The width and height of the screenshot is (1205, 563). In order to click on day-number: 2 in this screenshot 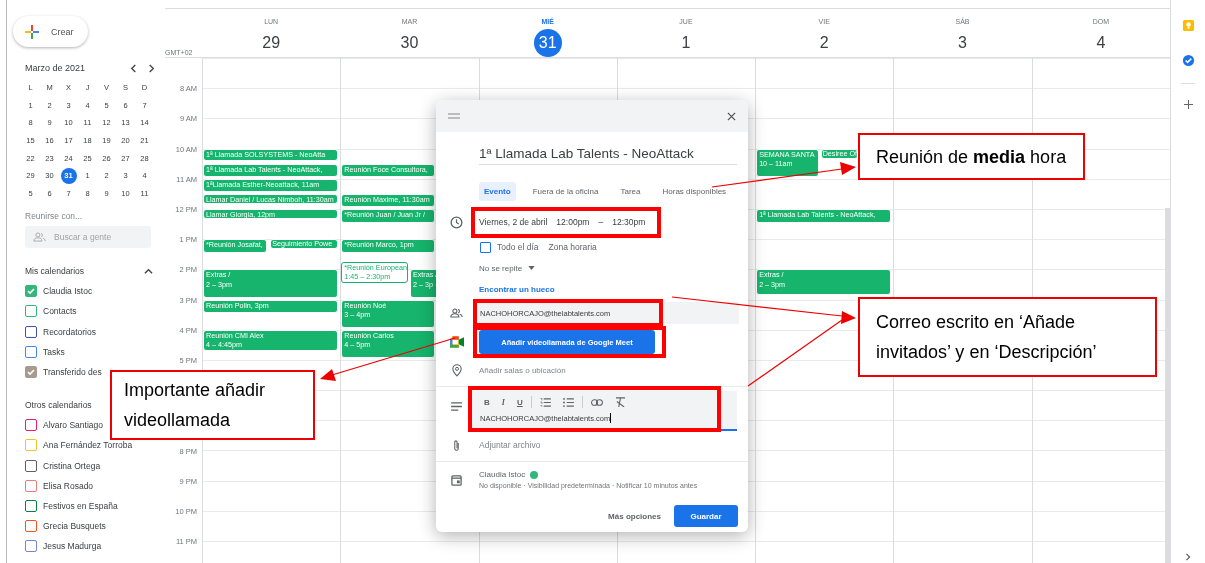, I will do `click(824, 43)`.